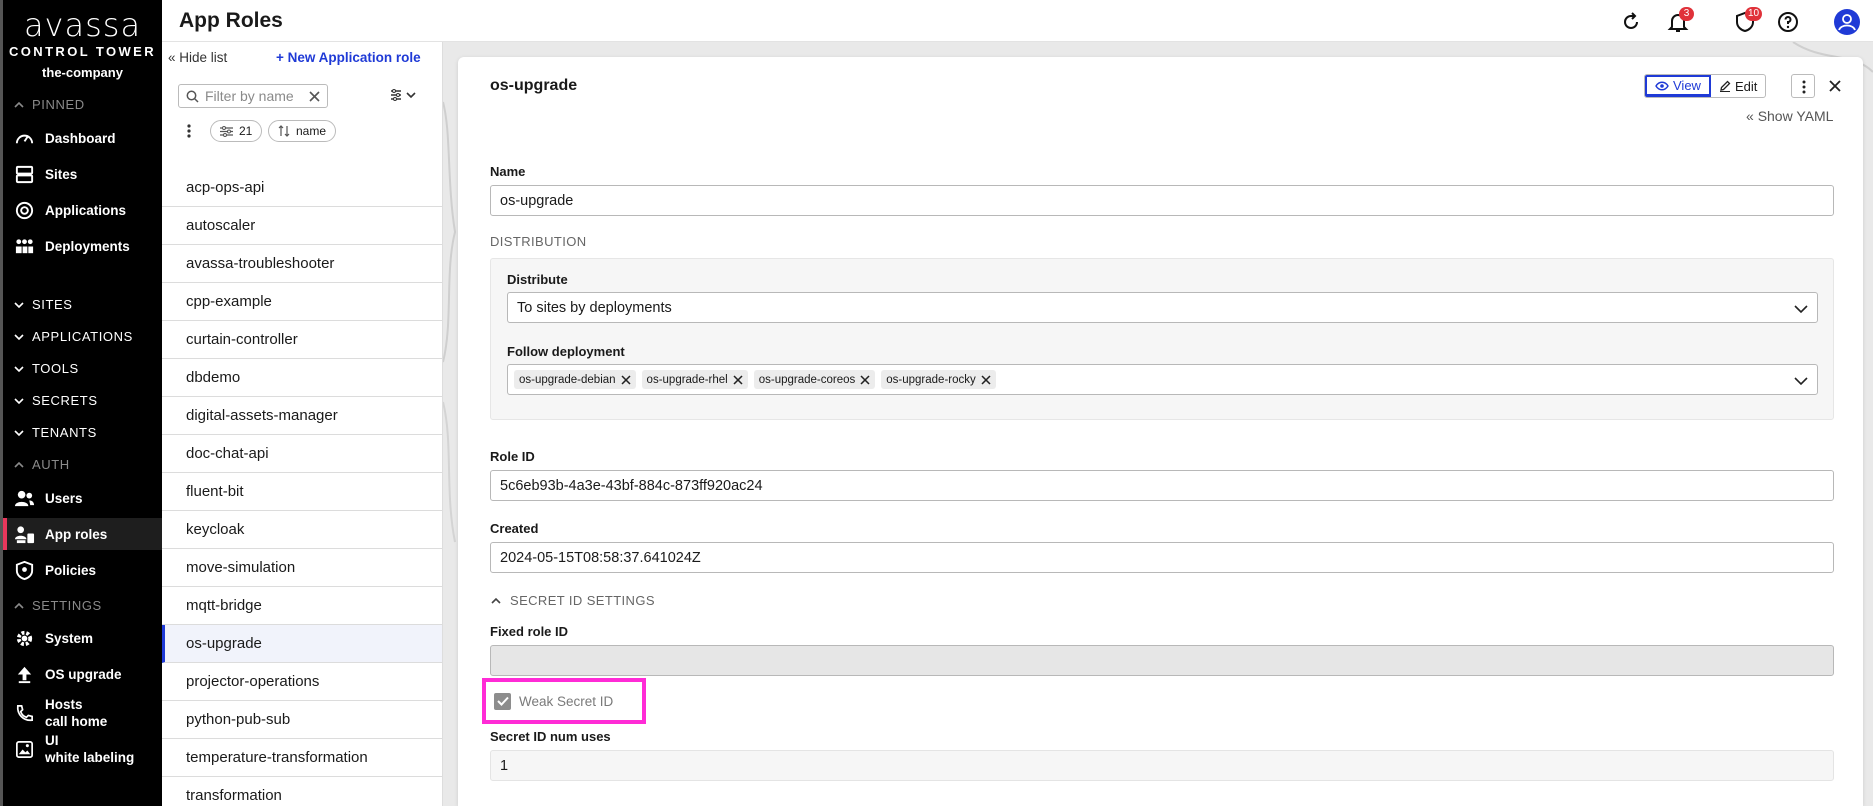 The height and width of the screenshot is (806, 1873). Describe the element at coordinates (82, 25) in the screenshot. I see `brand-logo: avassa` at that location.